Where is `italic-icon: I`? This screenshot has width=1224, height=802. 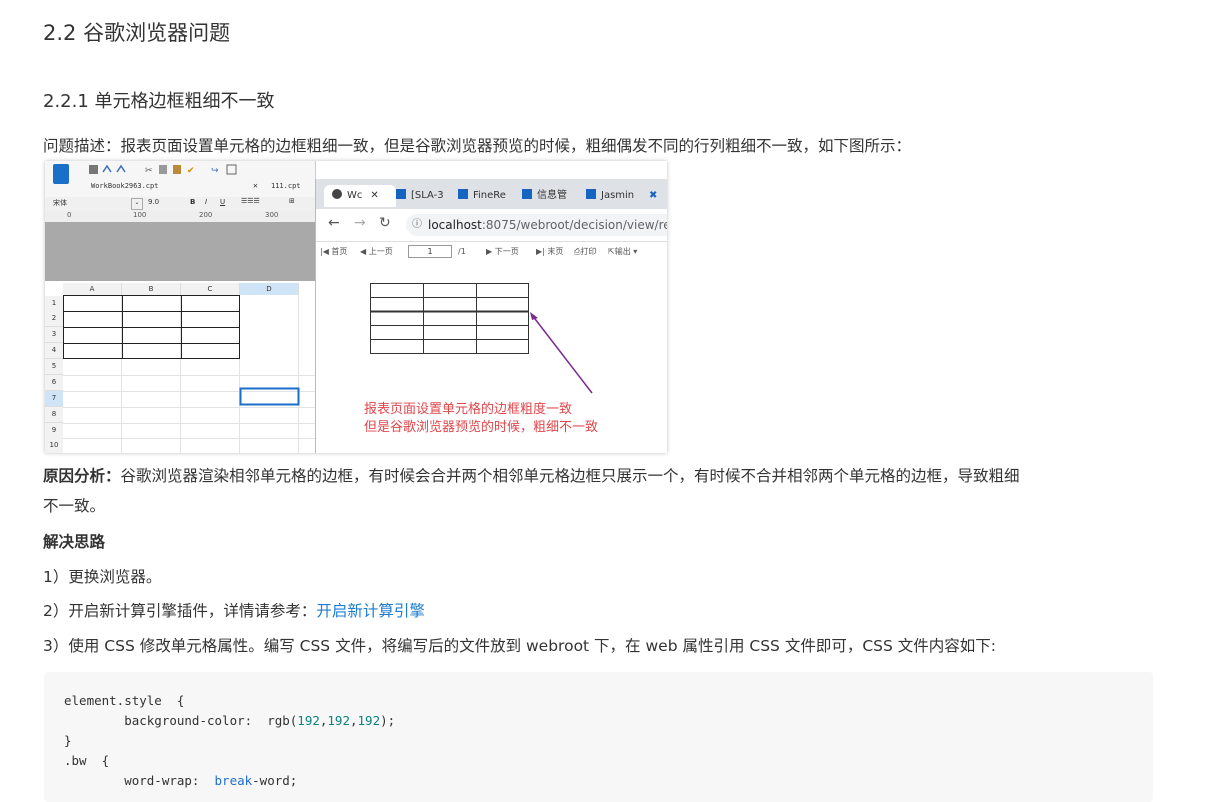
italic-icon: I is located at coordinates (206, 202).